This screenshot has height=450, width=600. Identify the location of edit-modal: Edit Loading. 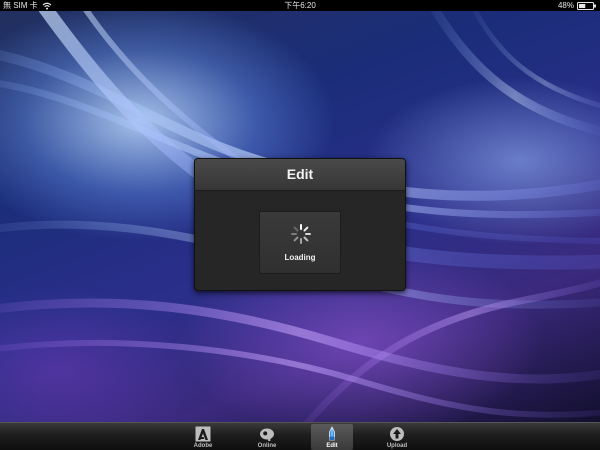
(300, 224).